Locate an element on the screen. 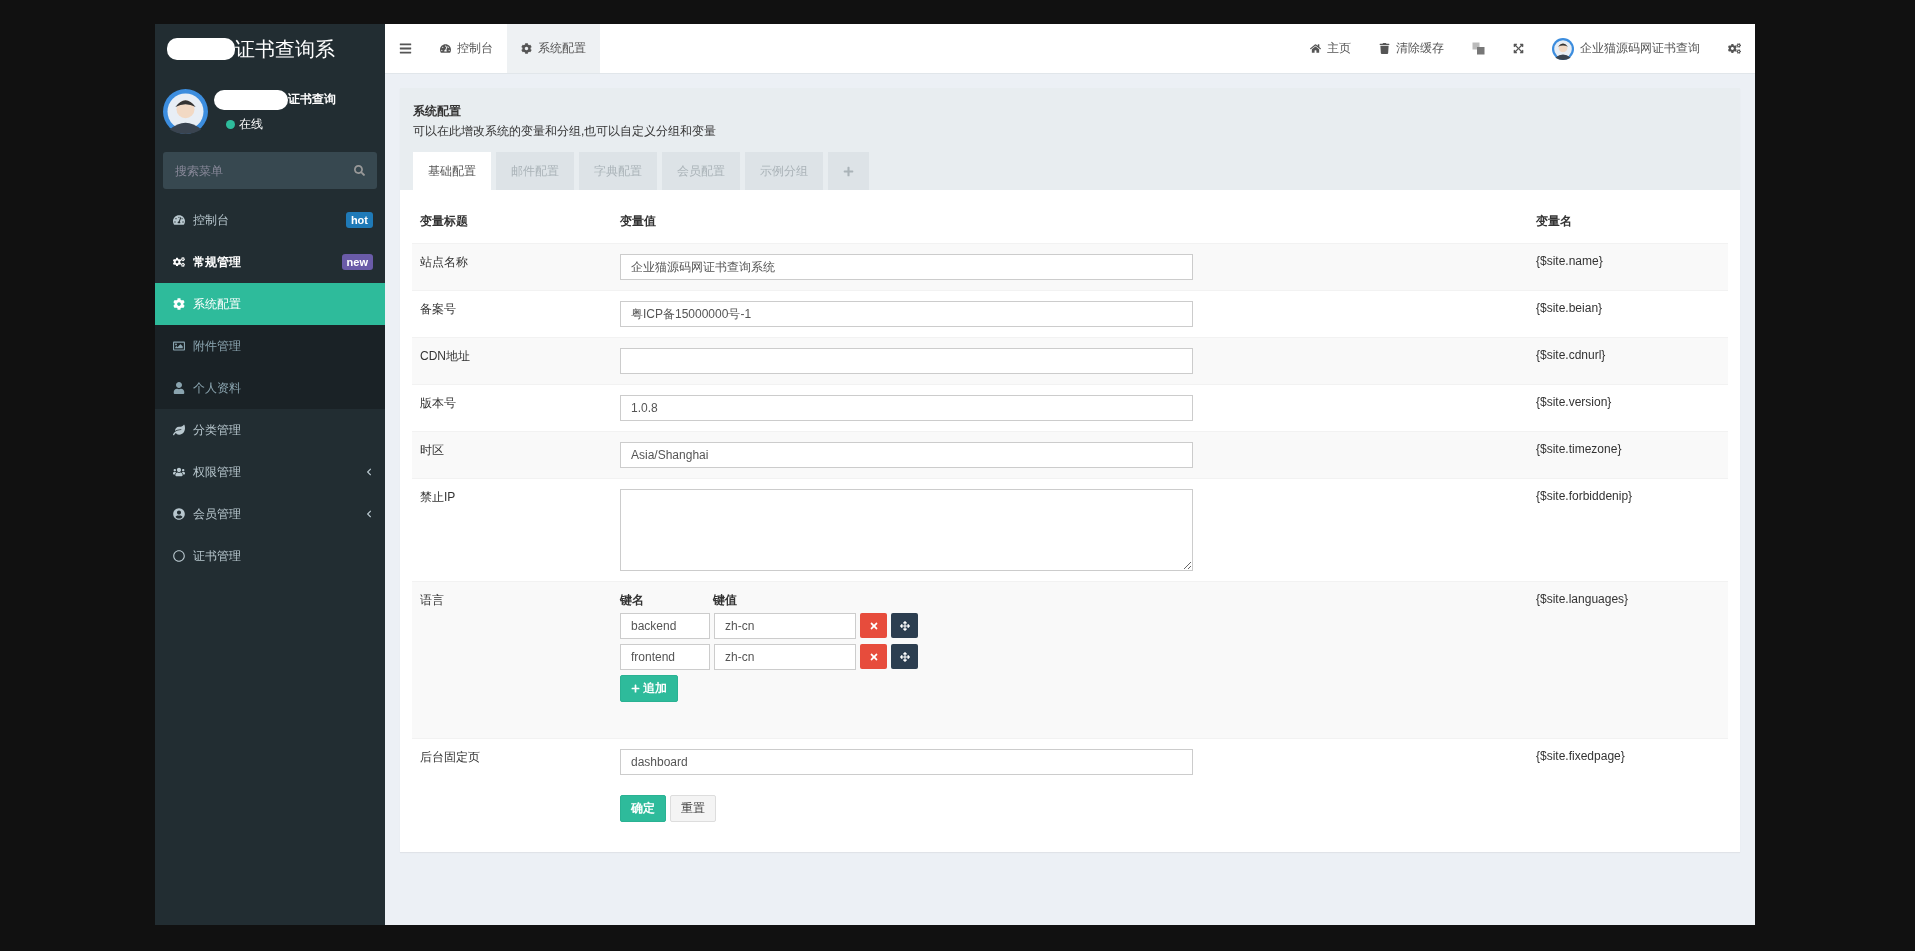 This screenshot has width=1915, height=951. variable-name: {$site.beian} is located at coordinates (1569, 308).